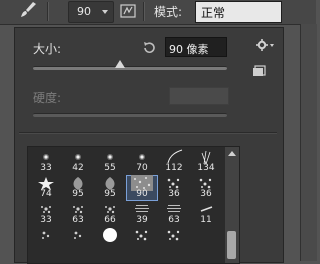 Image resolution: width=320 pixels, height=264 pixels. Describe the element at coordinates (232, 205) in the screenshot. I see `brush-grid-scrollbar` at that location.